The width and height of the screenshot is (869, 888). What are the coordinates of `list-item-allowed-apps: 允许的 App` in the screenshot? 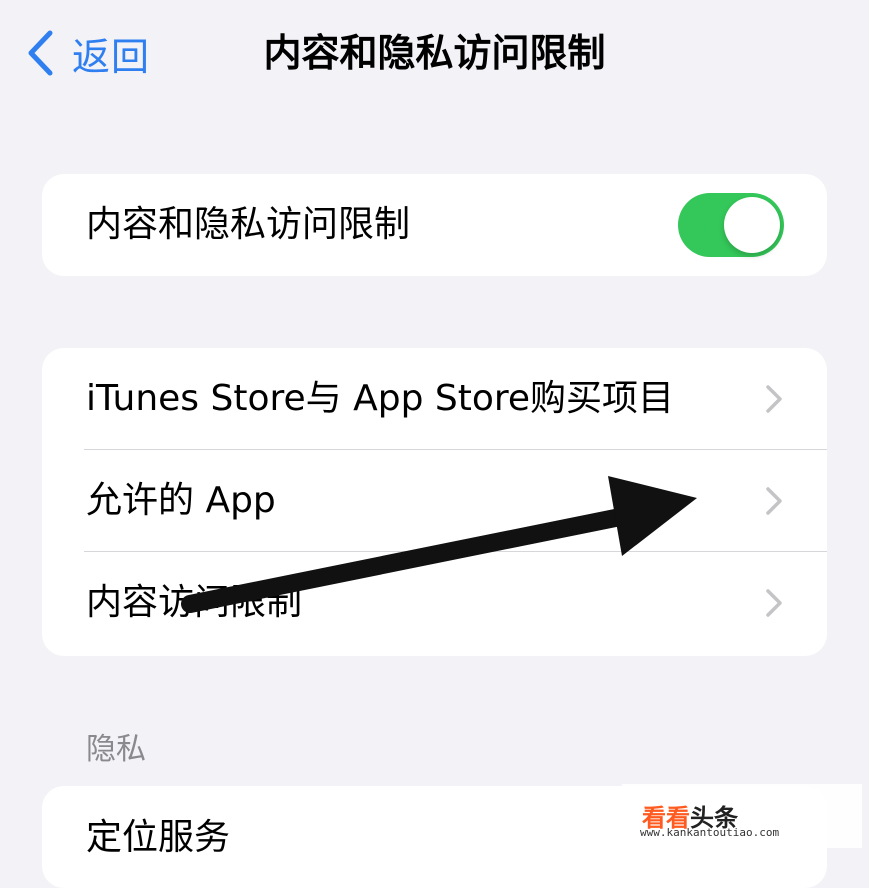 It's located at (434, 501).